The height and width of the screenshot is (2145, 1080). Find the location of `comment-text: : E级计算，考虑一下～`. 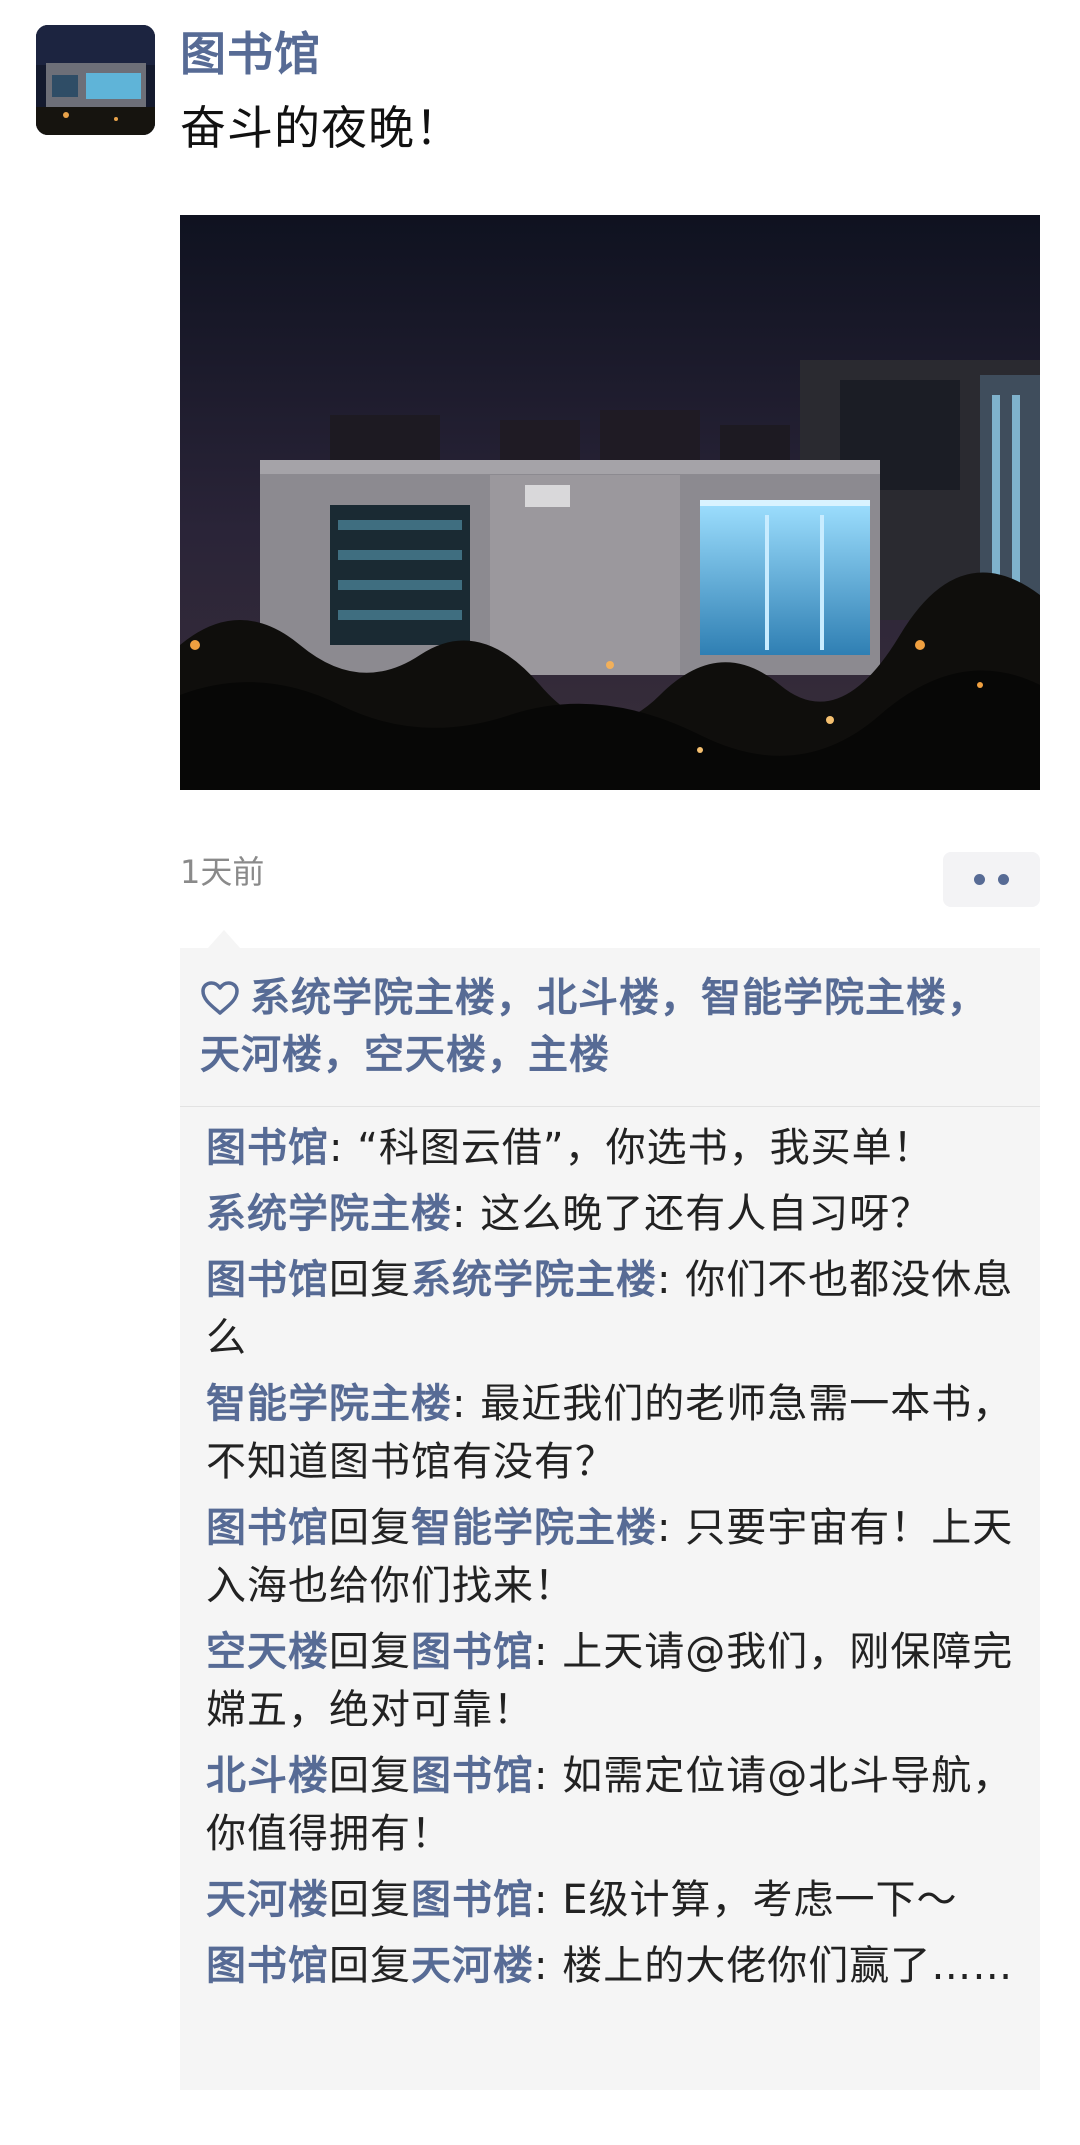

comment-text: : E级计算，考虑一下～ is located at coordinates (746, 1900).